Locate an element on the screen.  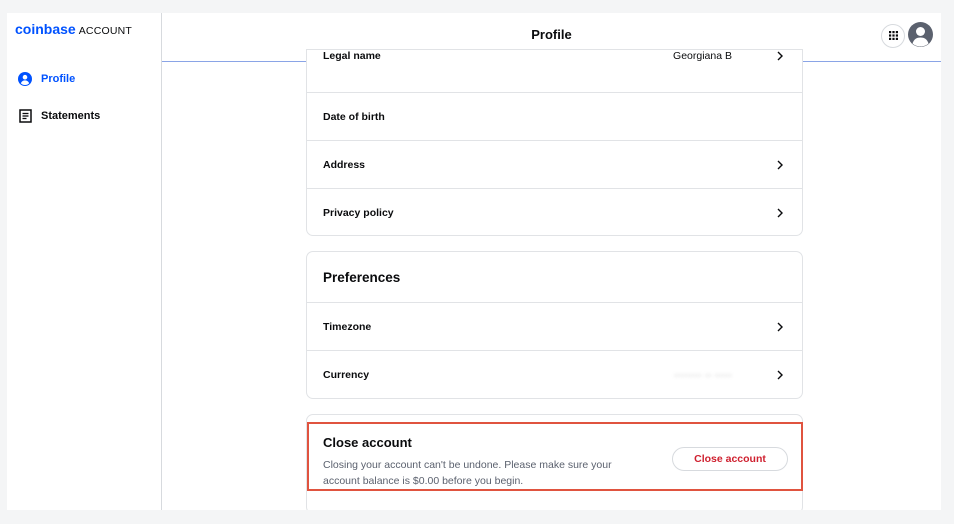
legal-name-value: Georgiana B is located at coordinates (702, 56).